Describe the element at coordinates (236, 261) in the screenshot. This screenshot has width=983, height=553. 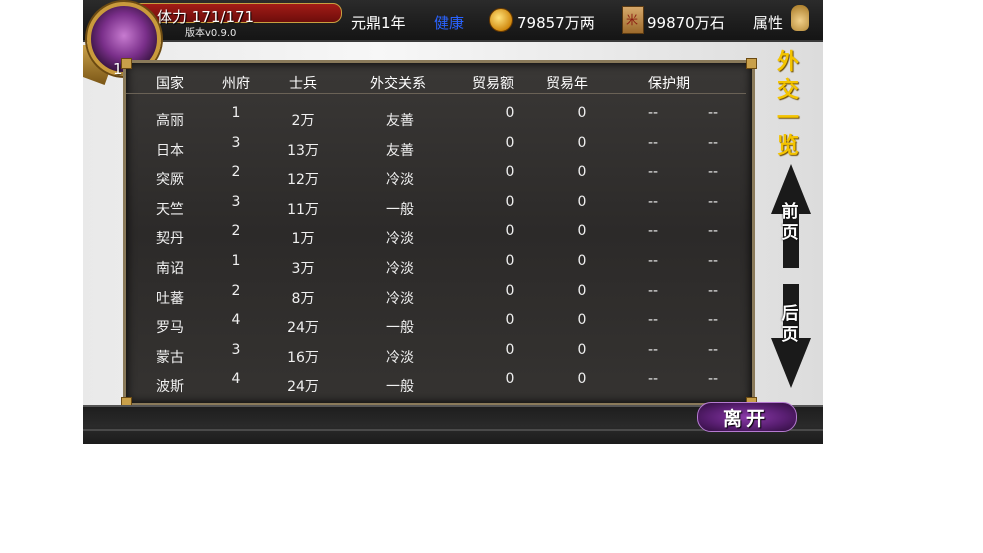
I see `cell-provinces: 1` at that location.